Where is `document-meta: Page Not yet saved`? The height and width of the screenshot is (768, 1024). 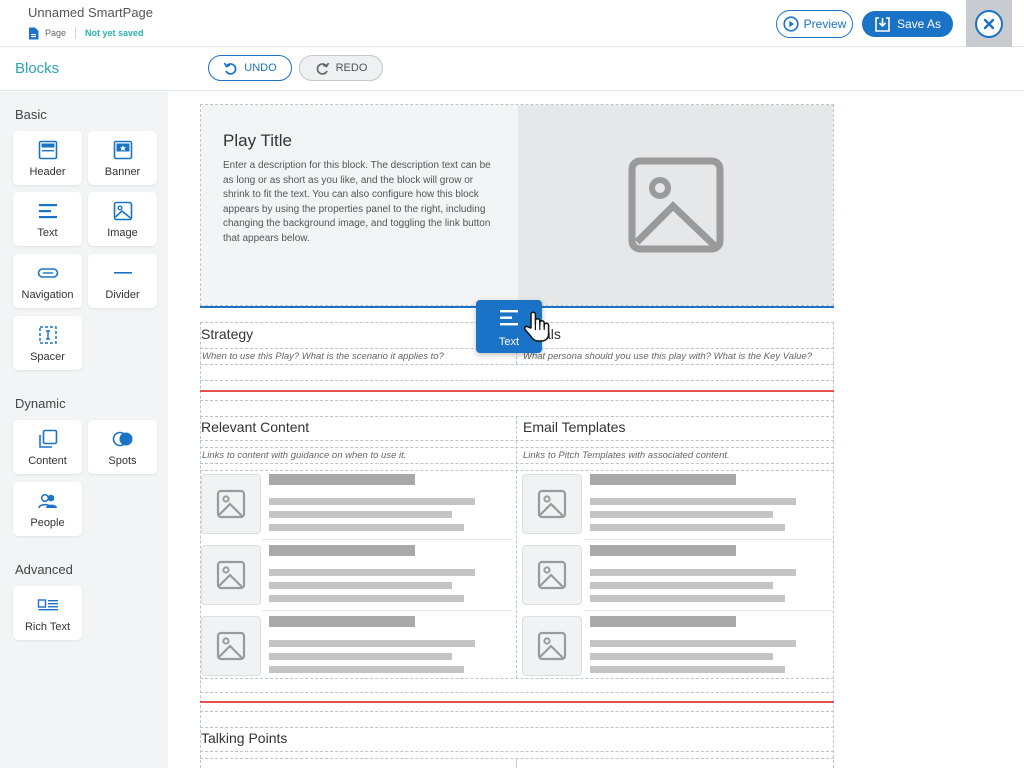
document-meta: Page Not yet saved is located at coordinates (86, 33).